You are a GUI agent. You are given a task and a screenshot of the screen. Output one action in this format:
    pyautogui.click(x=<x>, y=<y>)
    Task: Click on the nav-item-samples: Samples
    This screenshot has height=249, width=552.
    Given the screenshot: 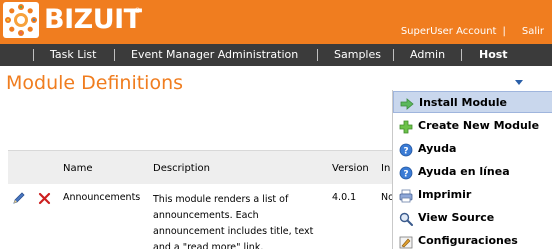 What is the action you would take?
    pyautogui.click(x=357, y=55)
    